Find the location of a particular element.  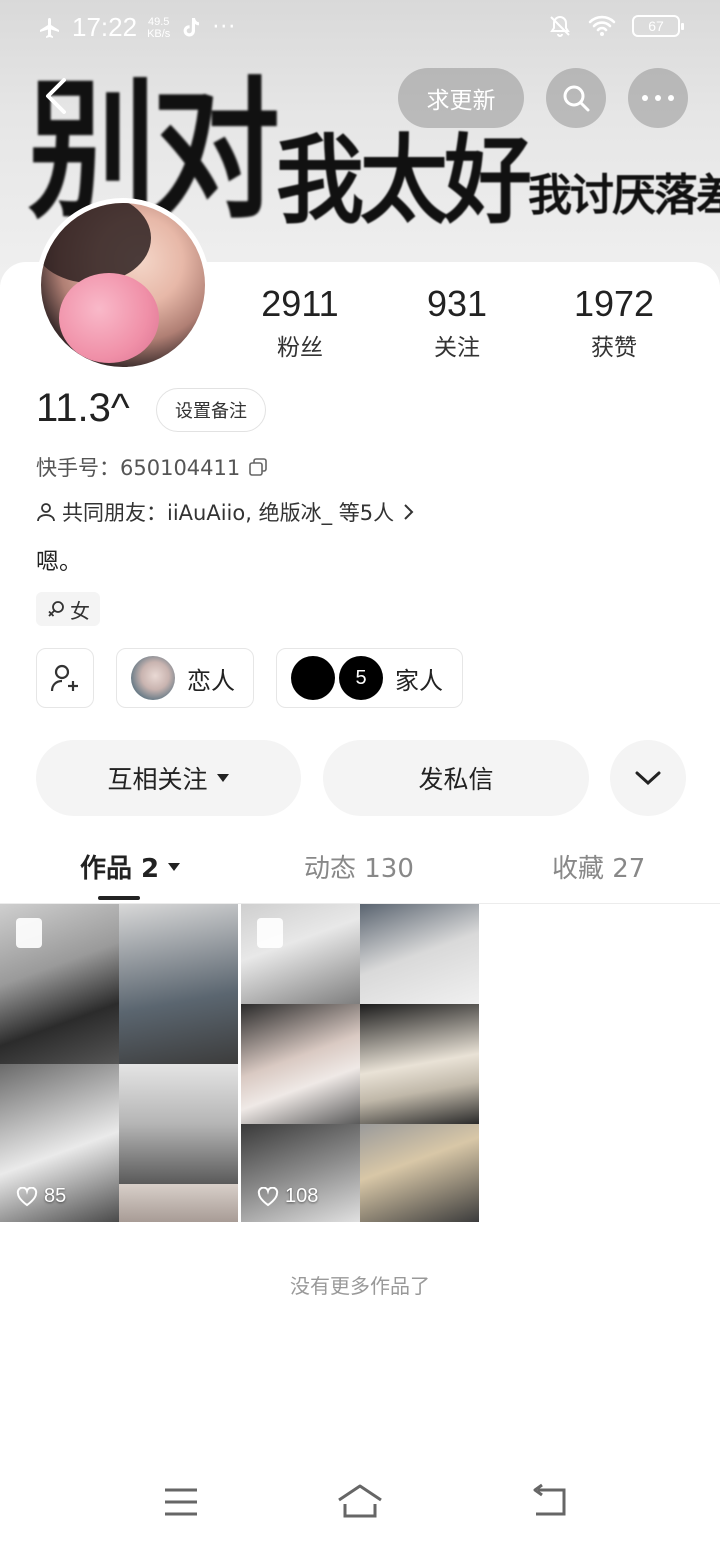

family-count-badge: 5 is located at coordinates (361, 678).